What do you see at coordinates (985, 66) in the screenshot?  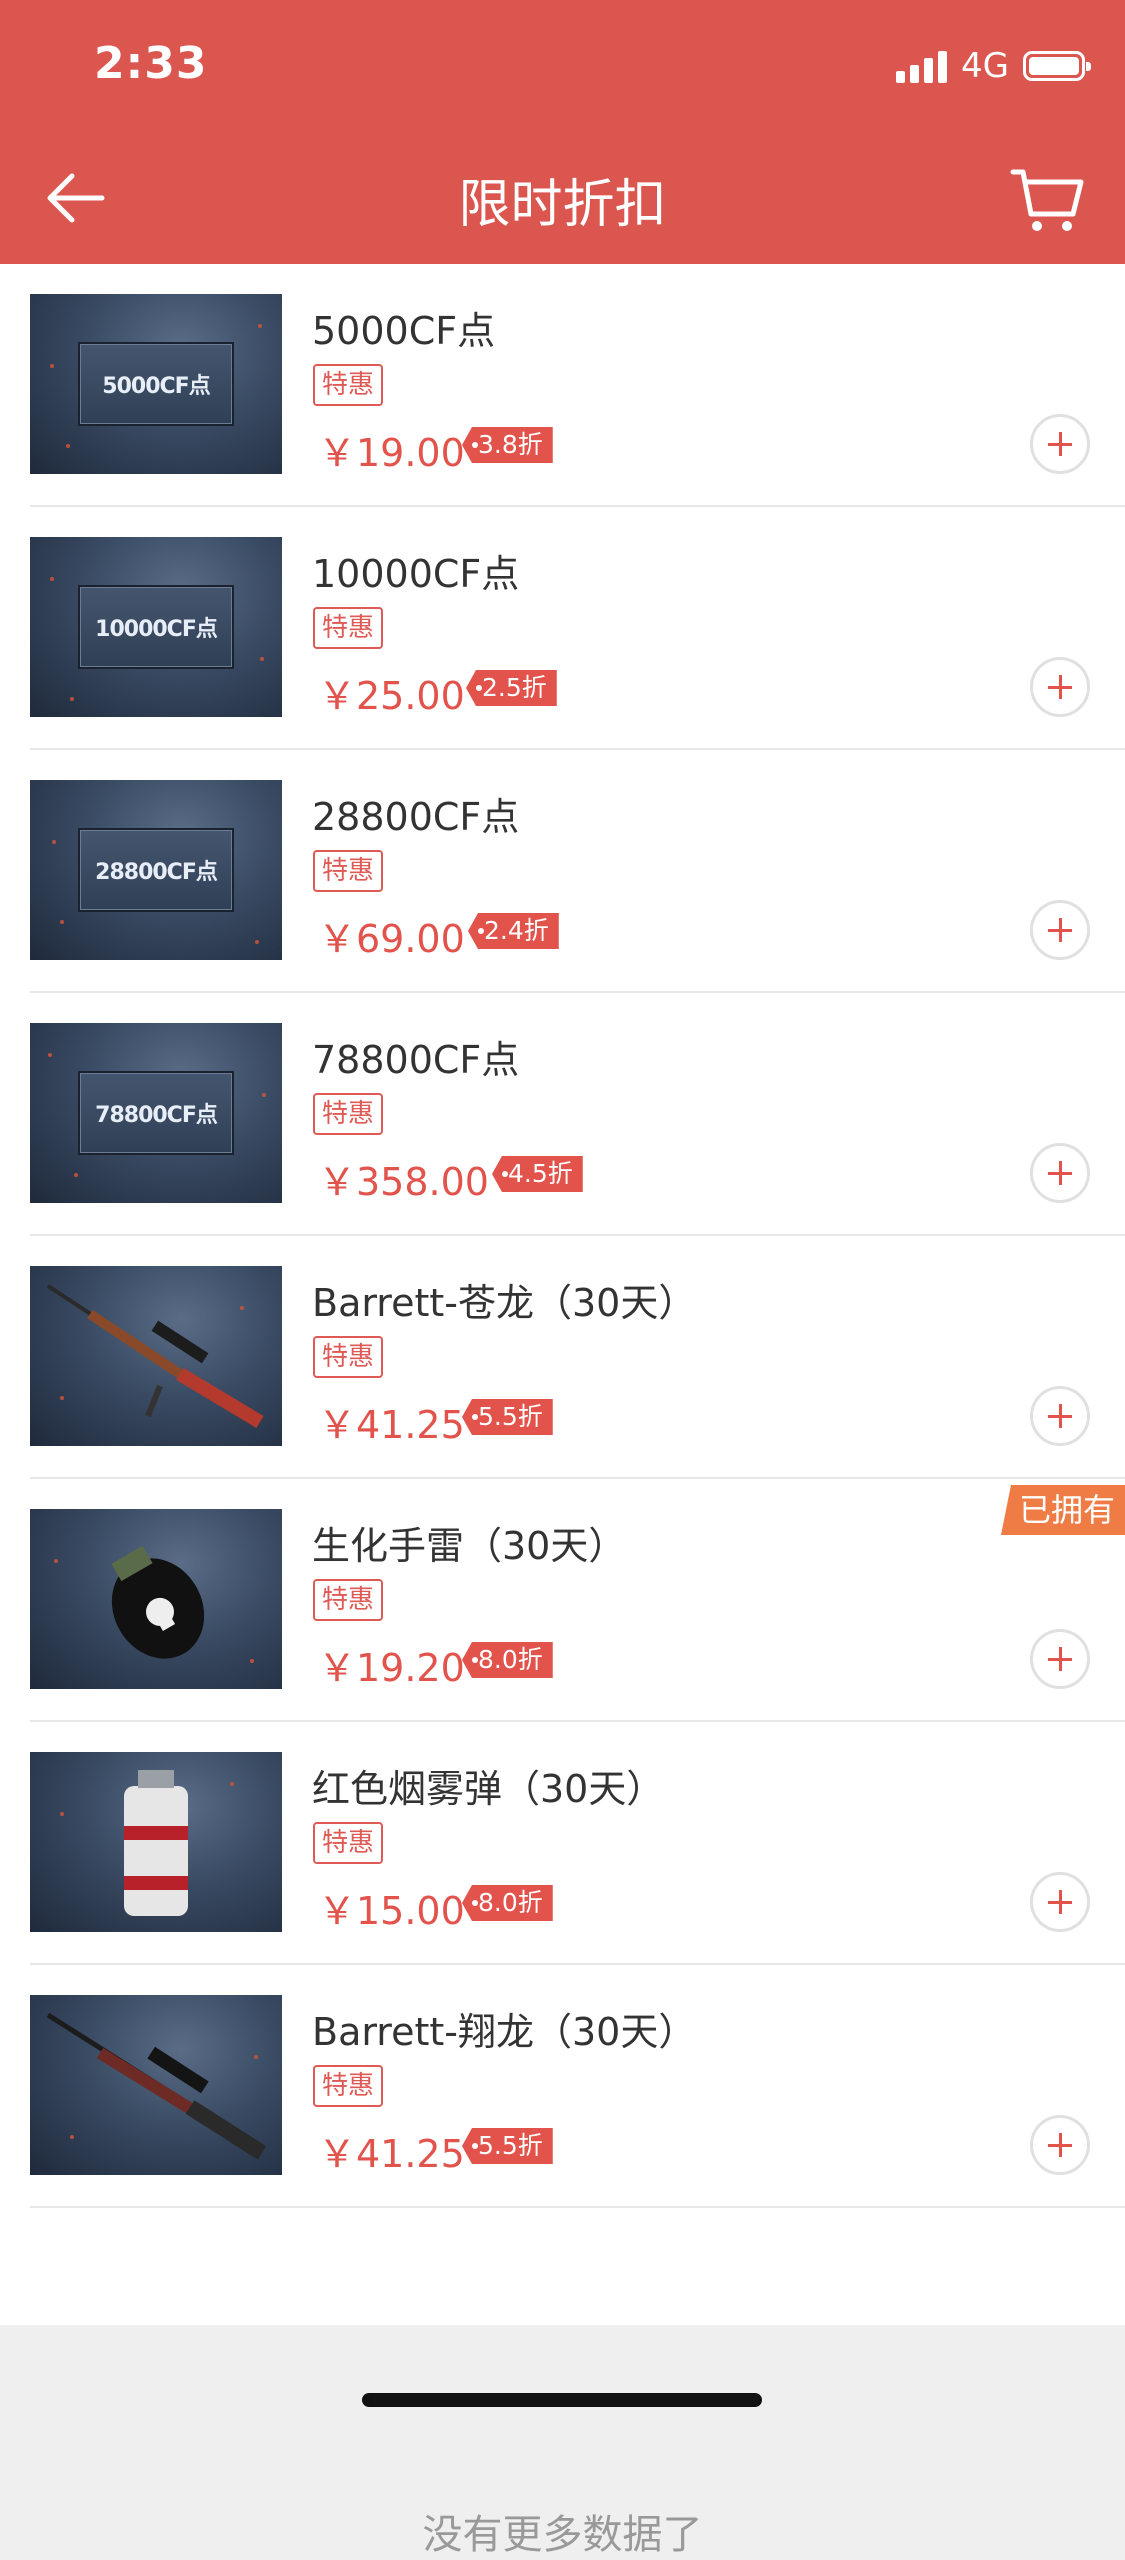 I see `network-type: 4G` at bounding box center [985, 66].